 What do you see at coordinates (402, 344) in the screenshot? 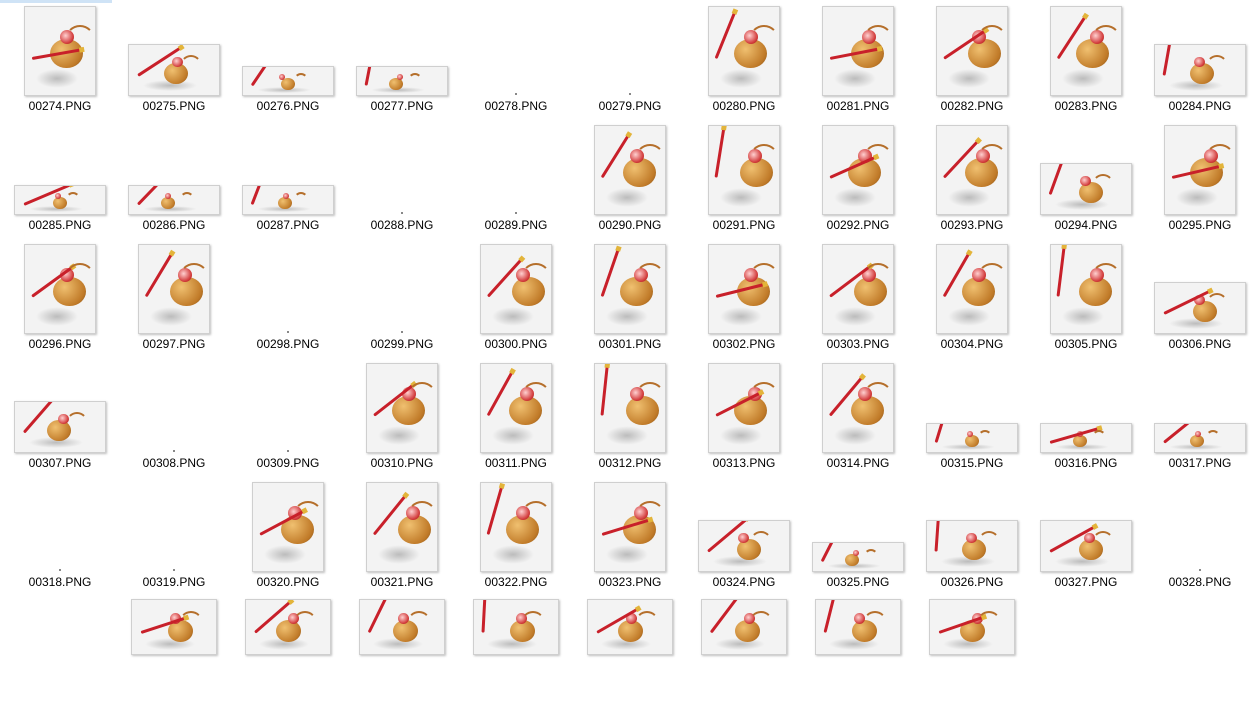
I see `file-name-label: 00299.PNG` at bounding box center [402, 344].